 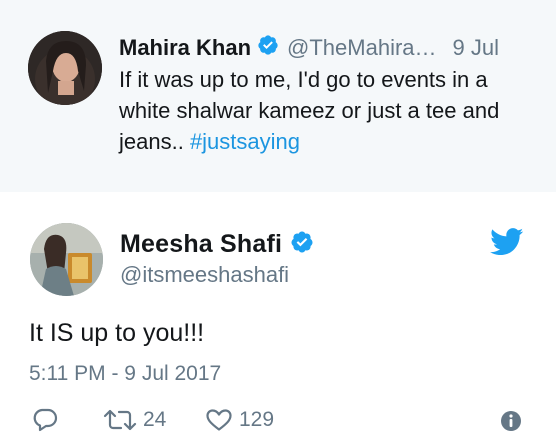 What do you see at coordinates (257, 419) in the screenshot?
I see `like-count: 129` at bounding box center [257, 419].